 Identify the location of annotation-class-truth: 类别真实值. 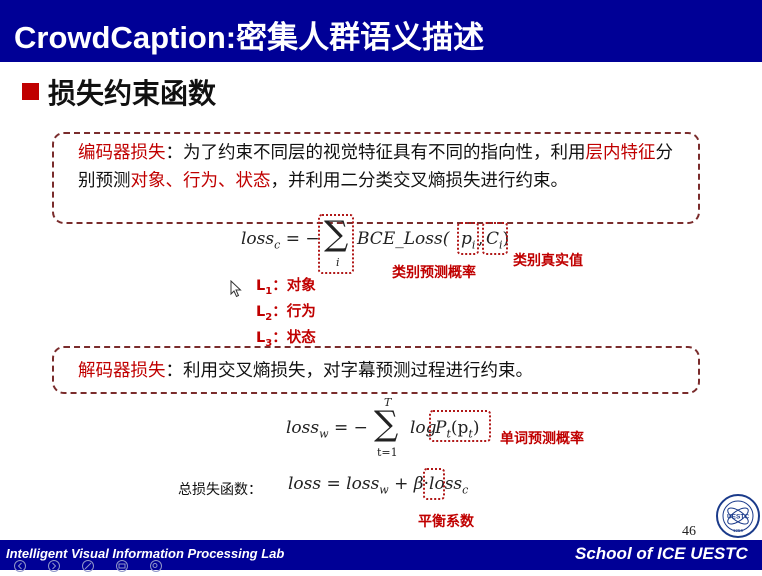
(548, 261).